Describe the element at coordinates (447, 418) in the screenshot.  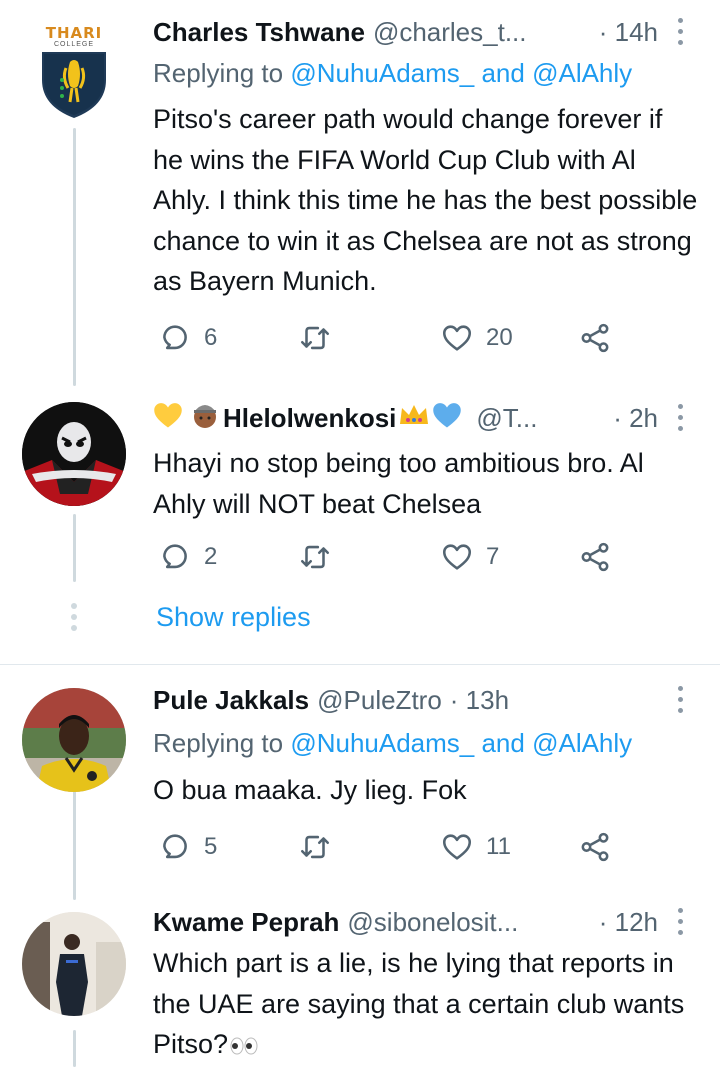
I see `blue-heart-icon` at that location.